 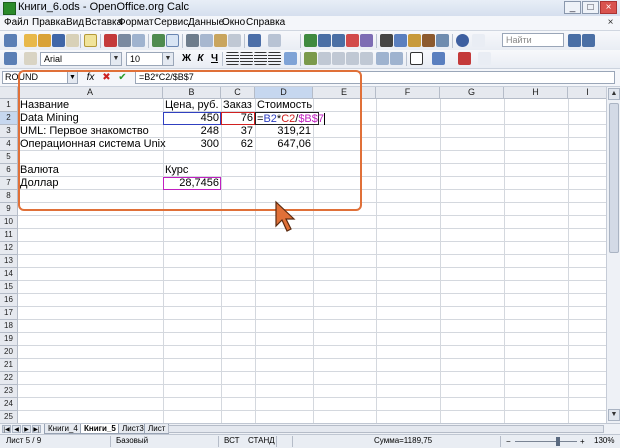 I want to click on help-icon, so click(x=462, y=40).